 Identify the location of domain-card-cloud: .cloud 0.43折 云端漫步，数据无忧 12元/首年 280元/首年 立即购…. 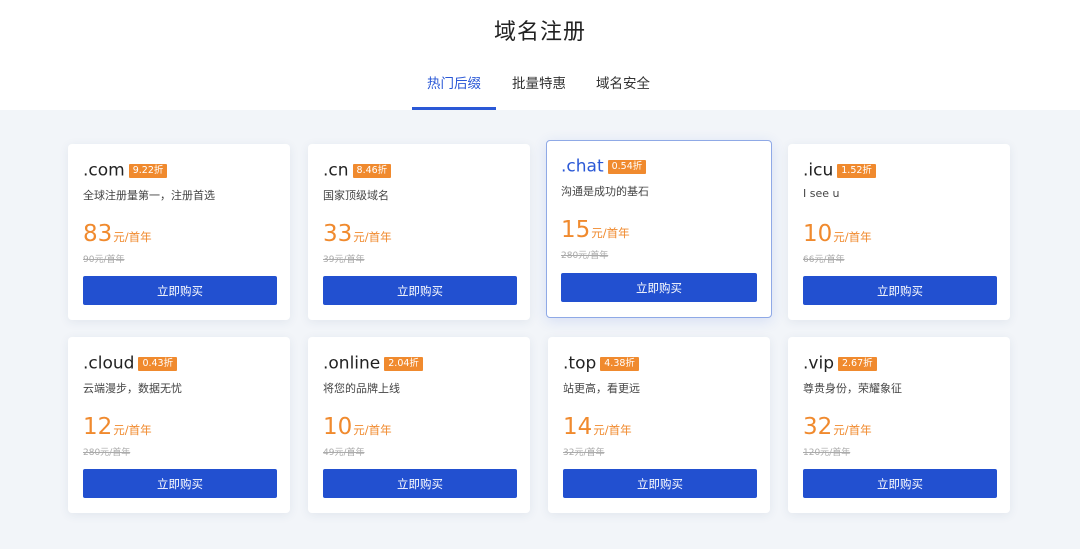
(179, 425).